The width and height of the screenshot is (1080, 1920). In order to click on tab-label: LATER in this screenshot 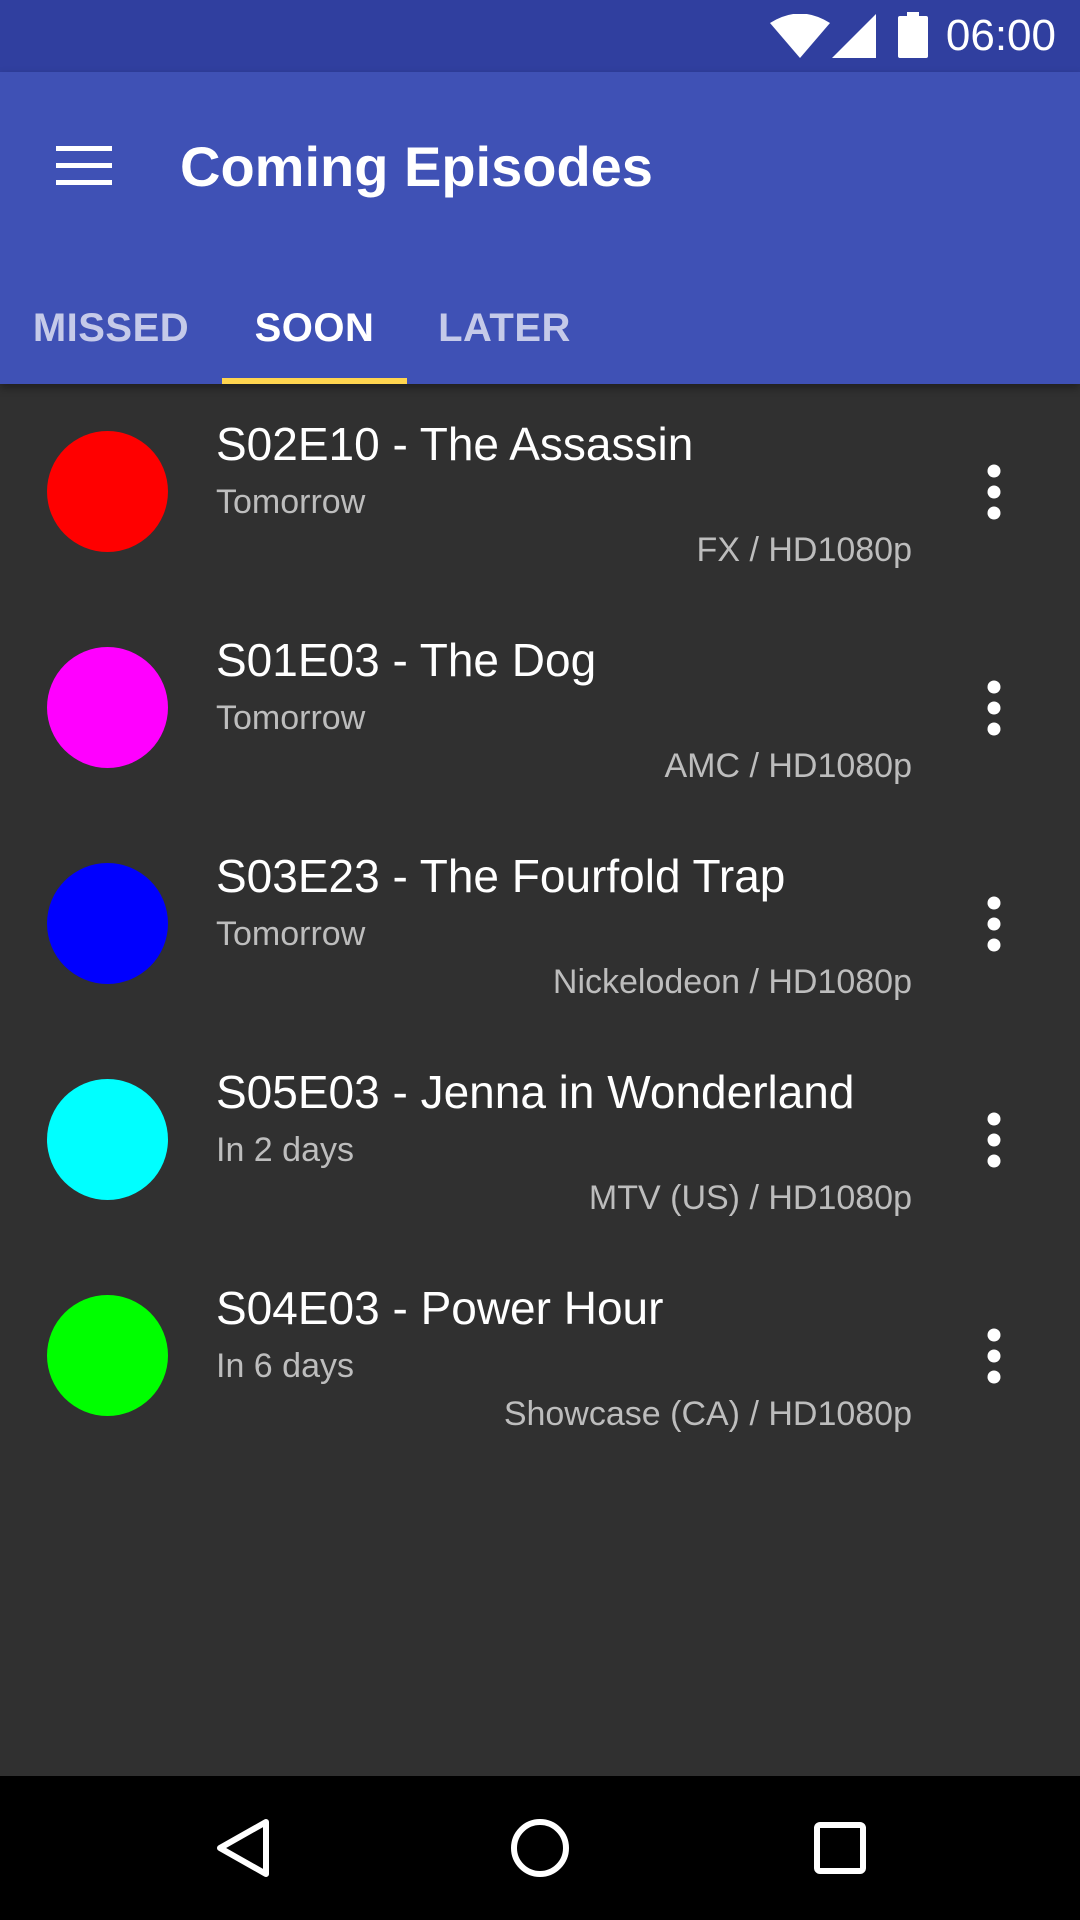, I will do `click(504, 327)`.